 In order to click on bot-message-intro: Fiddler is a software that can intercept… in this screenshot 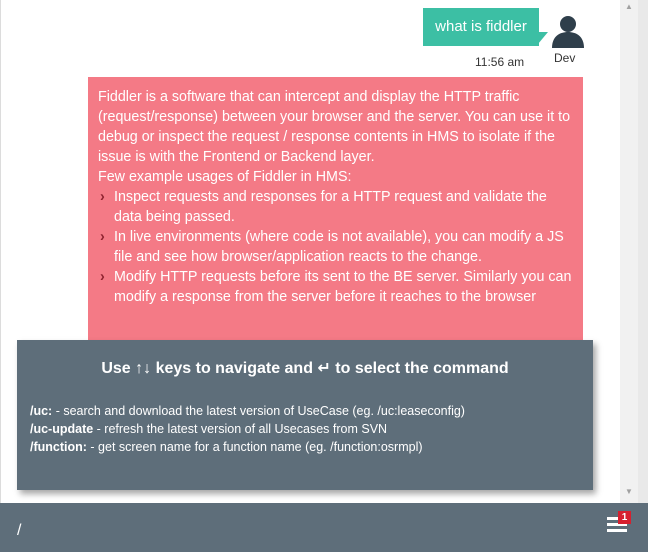, I will do `click(334, 127)`.